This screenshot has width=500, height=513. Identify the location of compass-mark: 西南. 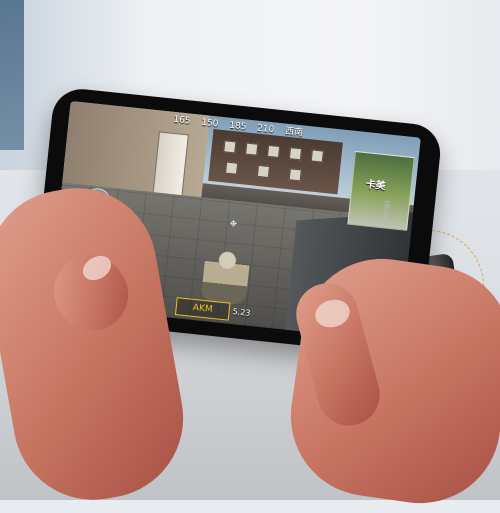
(294, 132).